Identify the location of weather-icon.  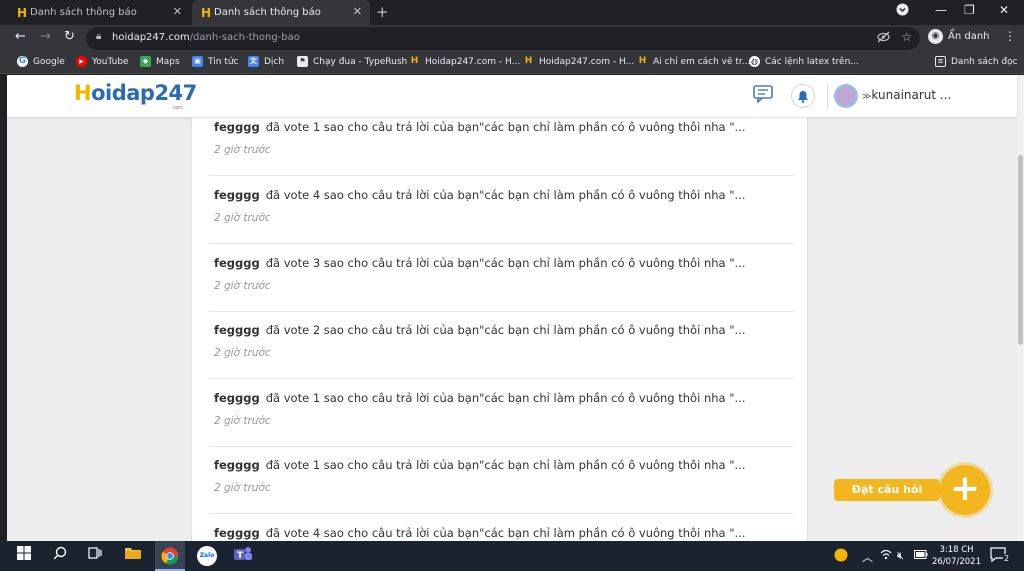
(841, 556).